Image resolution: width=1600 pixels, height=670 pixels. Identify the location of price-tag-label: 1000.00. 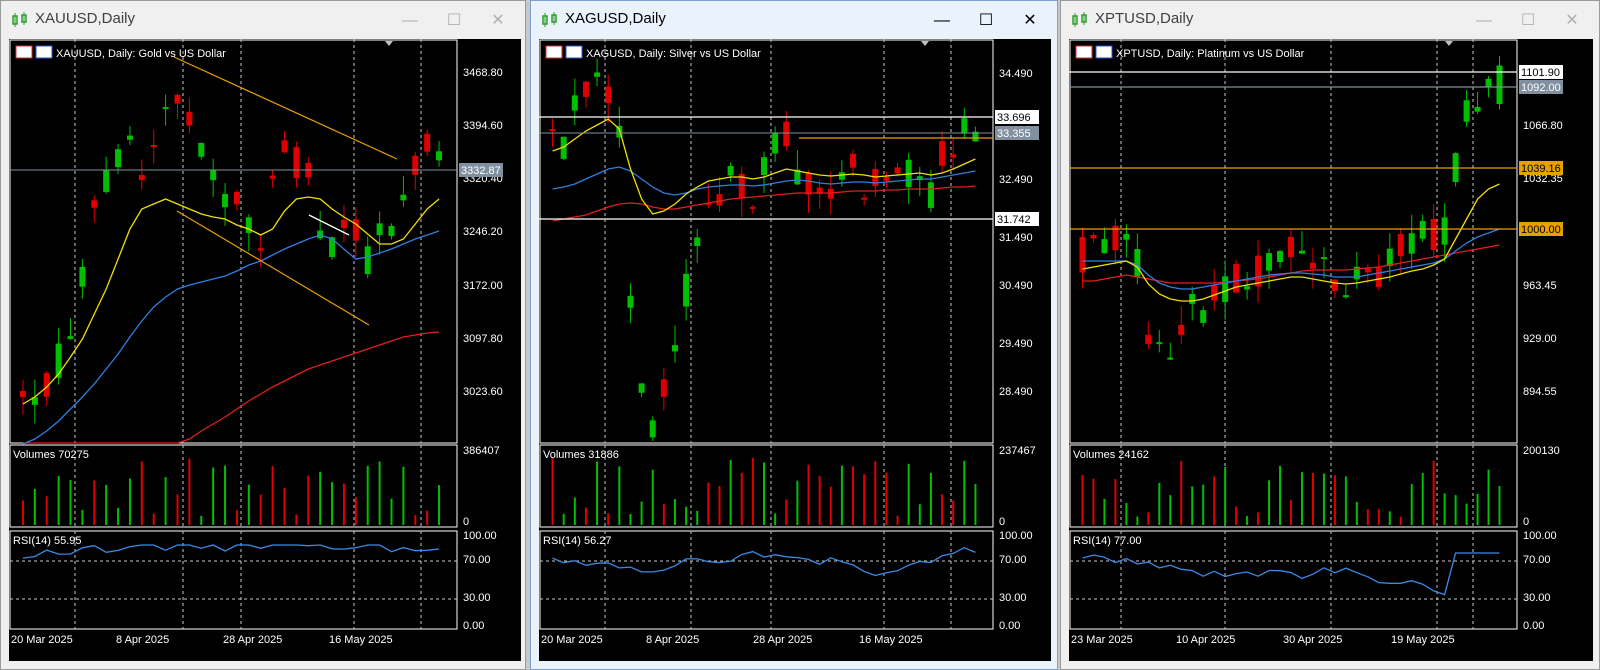
(1541, 230).